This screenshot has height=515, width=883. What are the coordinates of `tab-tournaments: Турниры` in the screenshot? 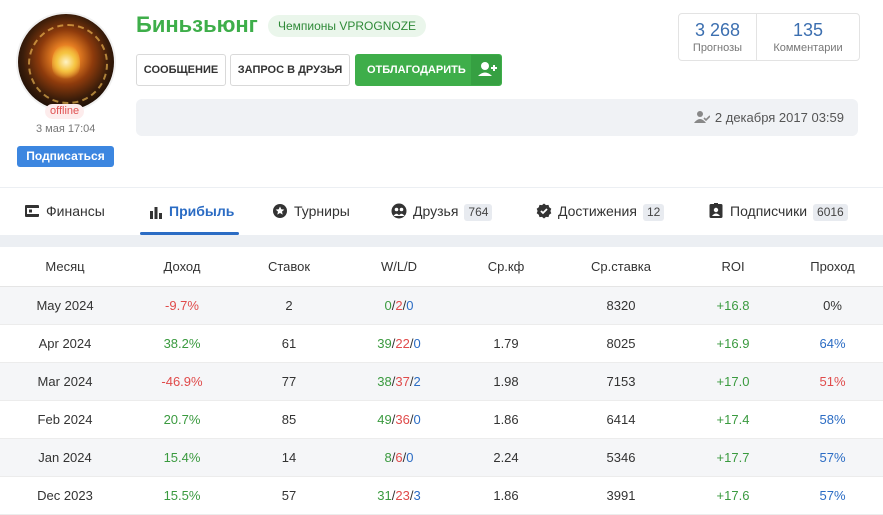 It's located at (311, 211).